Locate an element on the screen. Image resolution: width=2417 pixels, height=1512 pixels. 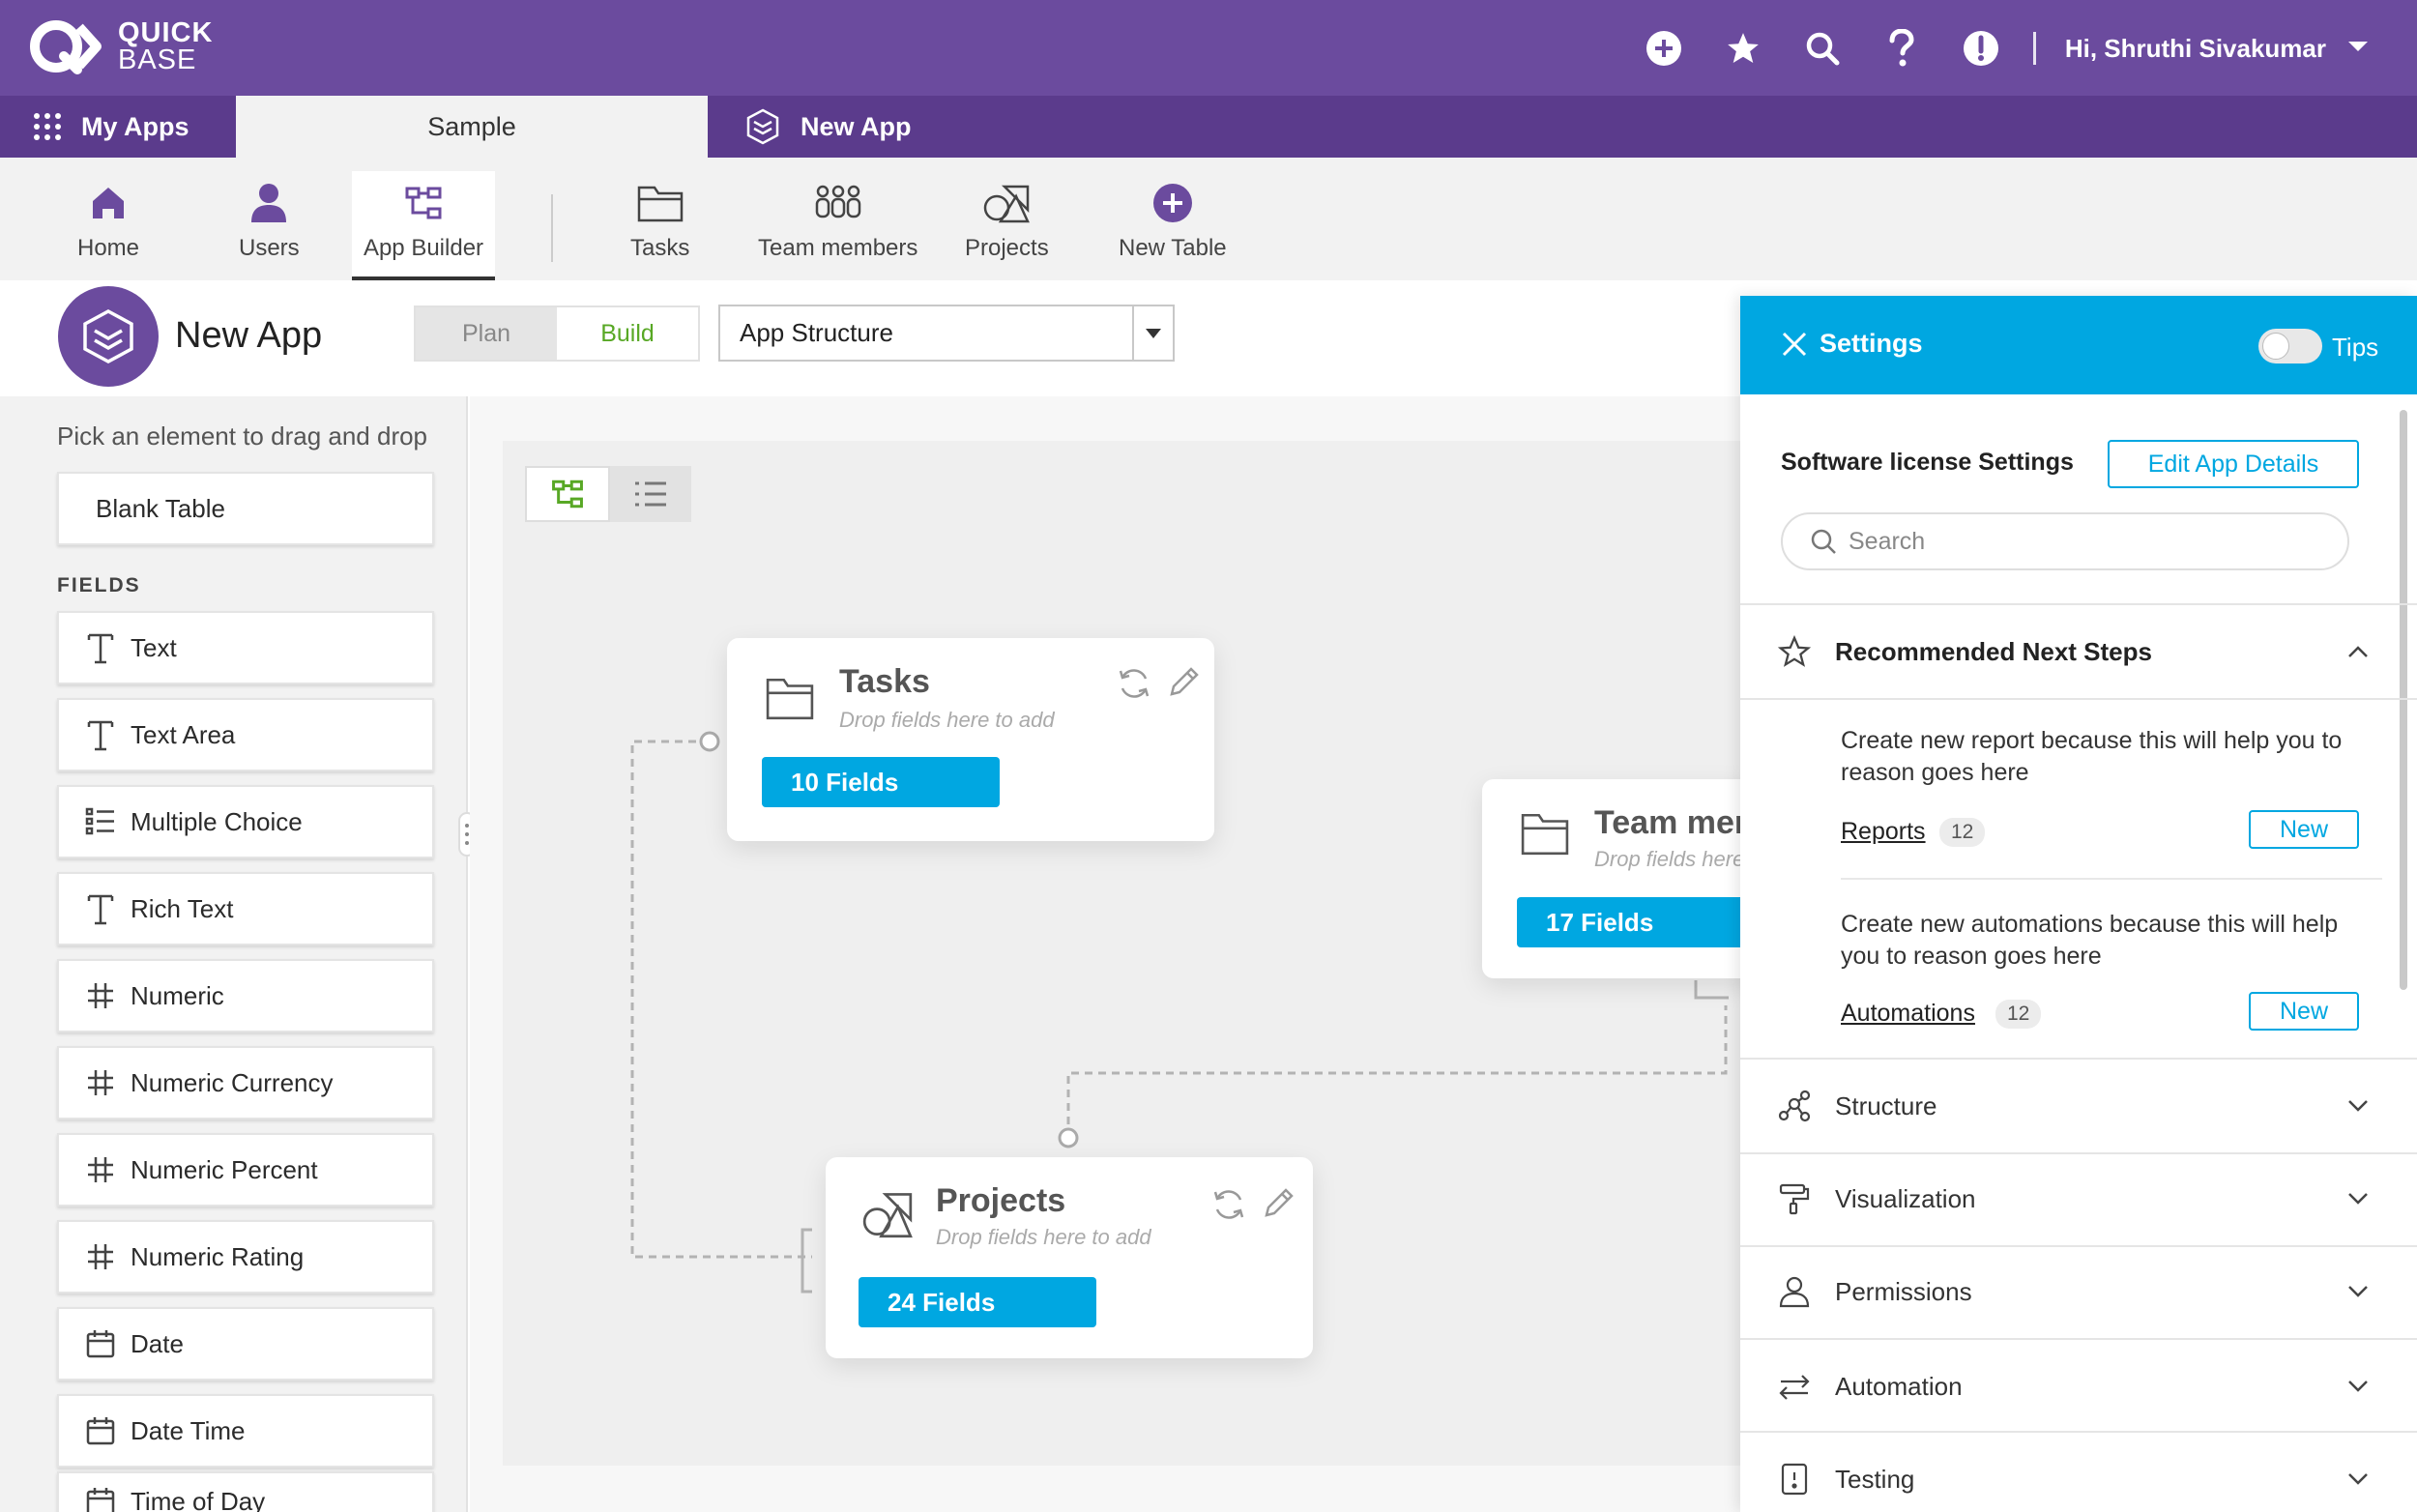
license-settings-title: Software license Settings is located at coordinates (1927, 462).